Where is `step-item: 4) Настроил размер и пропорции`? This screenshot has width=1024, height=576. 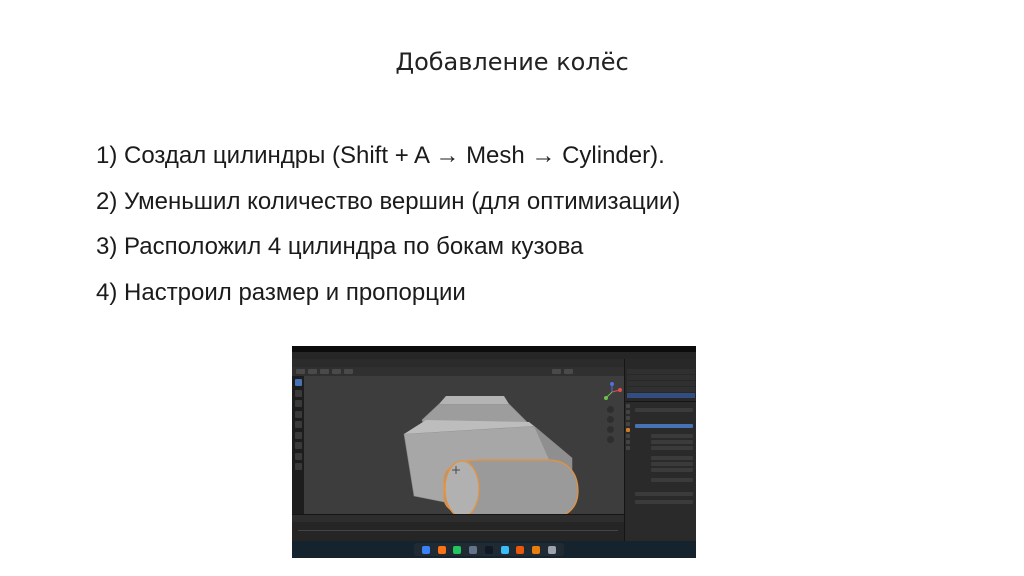
step-item: 4) Настроил размер и пропорции is located at coordinates (281, 292).